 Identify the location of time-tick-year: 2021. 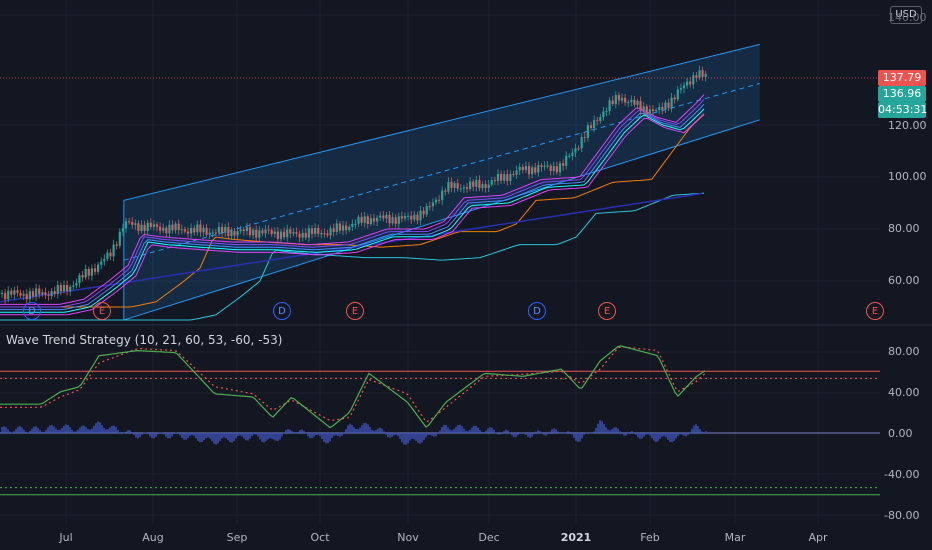
(576, 537).